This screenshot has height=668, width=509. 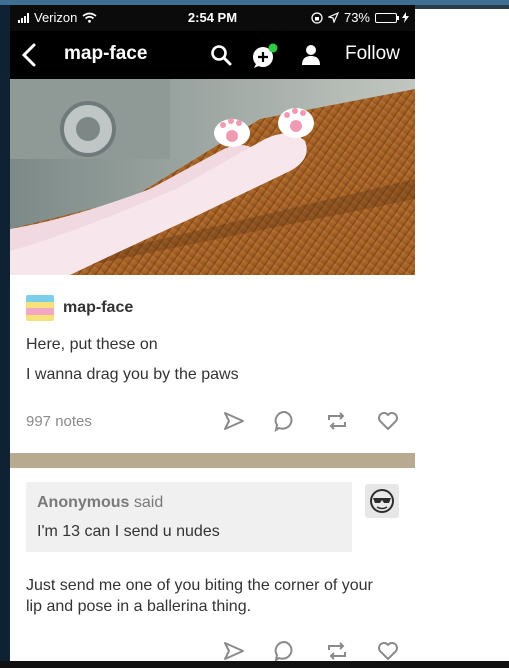 What do you see at coordinates (317, 17) in the screenshot?
I see `rotation-lock-icon` at bounding box center [317, 17].